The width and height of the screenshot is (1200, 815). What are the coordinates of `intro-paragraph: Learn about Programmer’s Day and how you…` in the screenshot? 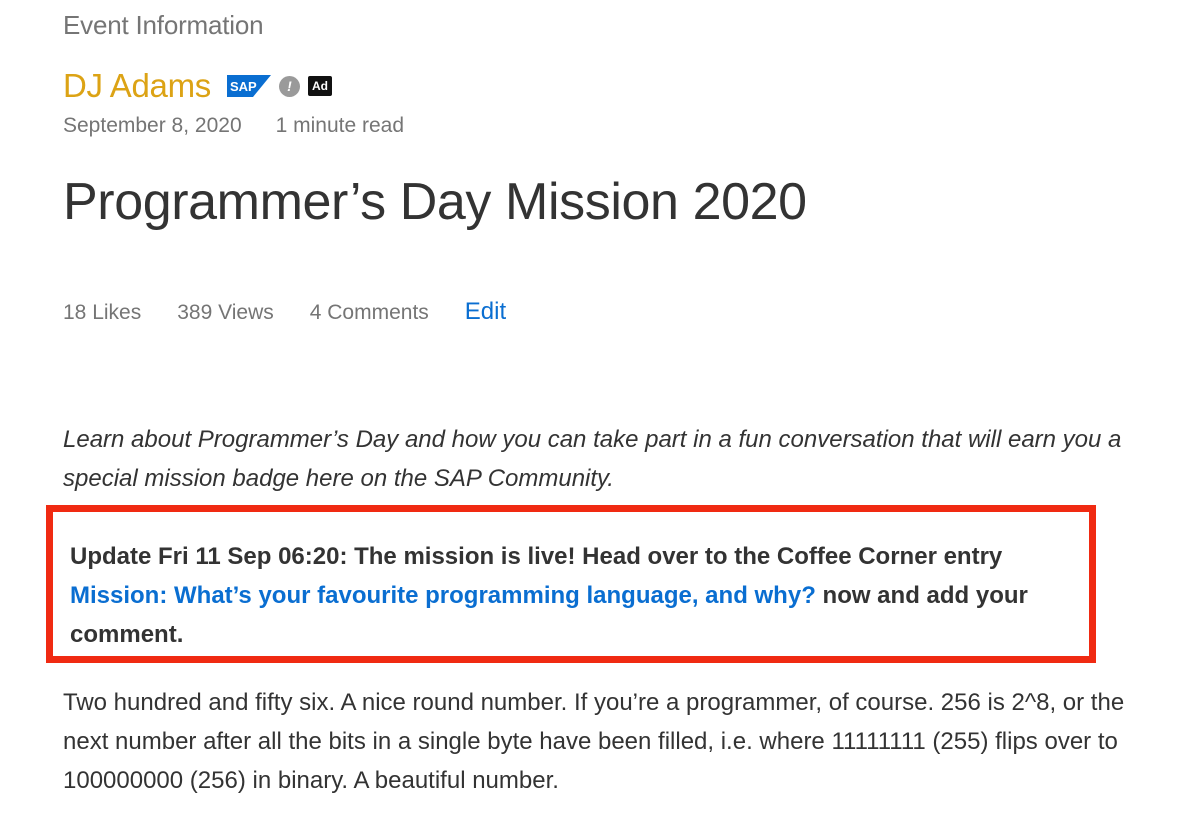 It's located at (592, 459).